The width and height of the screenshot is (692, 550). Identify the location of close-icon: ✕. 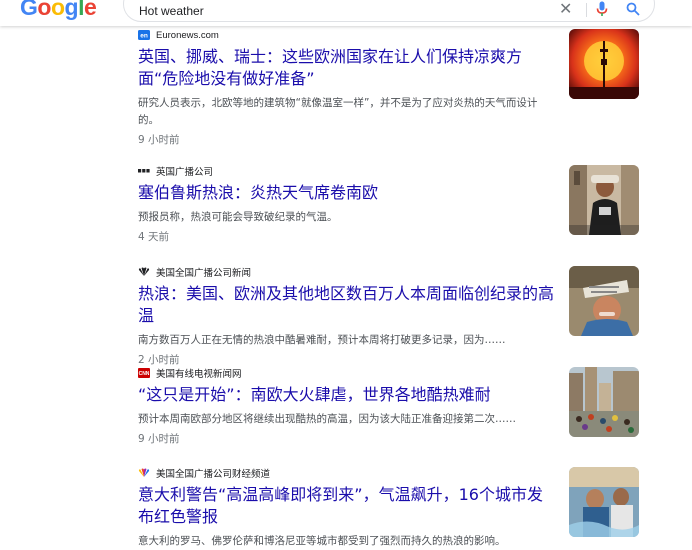
(565, 9).